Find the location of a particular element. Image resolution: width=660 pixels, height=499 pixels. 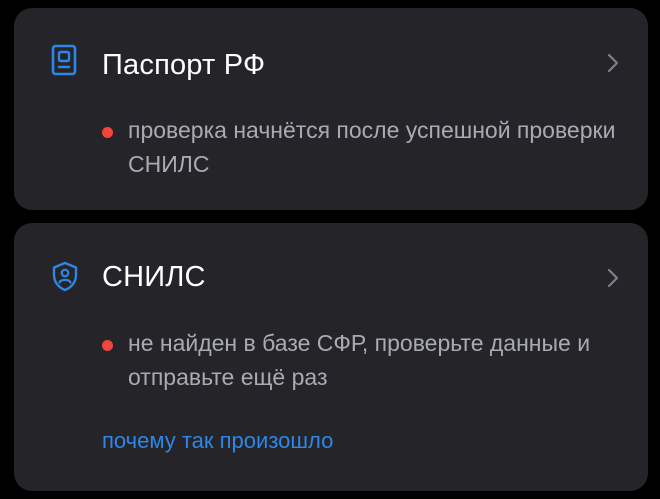

card-title: Паспорт РФ is located at coordinates (184, 65).